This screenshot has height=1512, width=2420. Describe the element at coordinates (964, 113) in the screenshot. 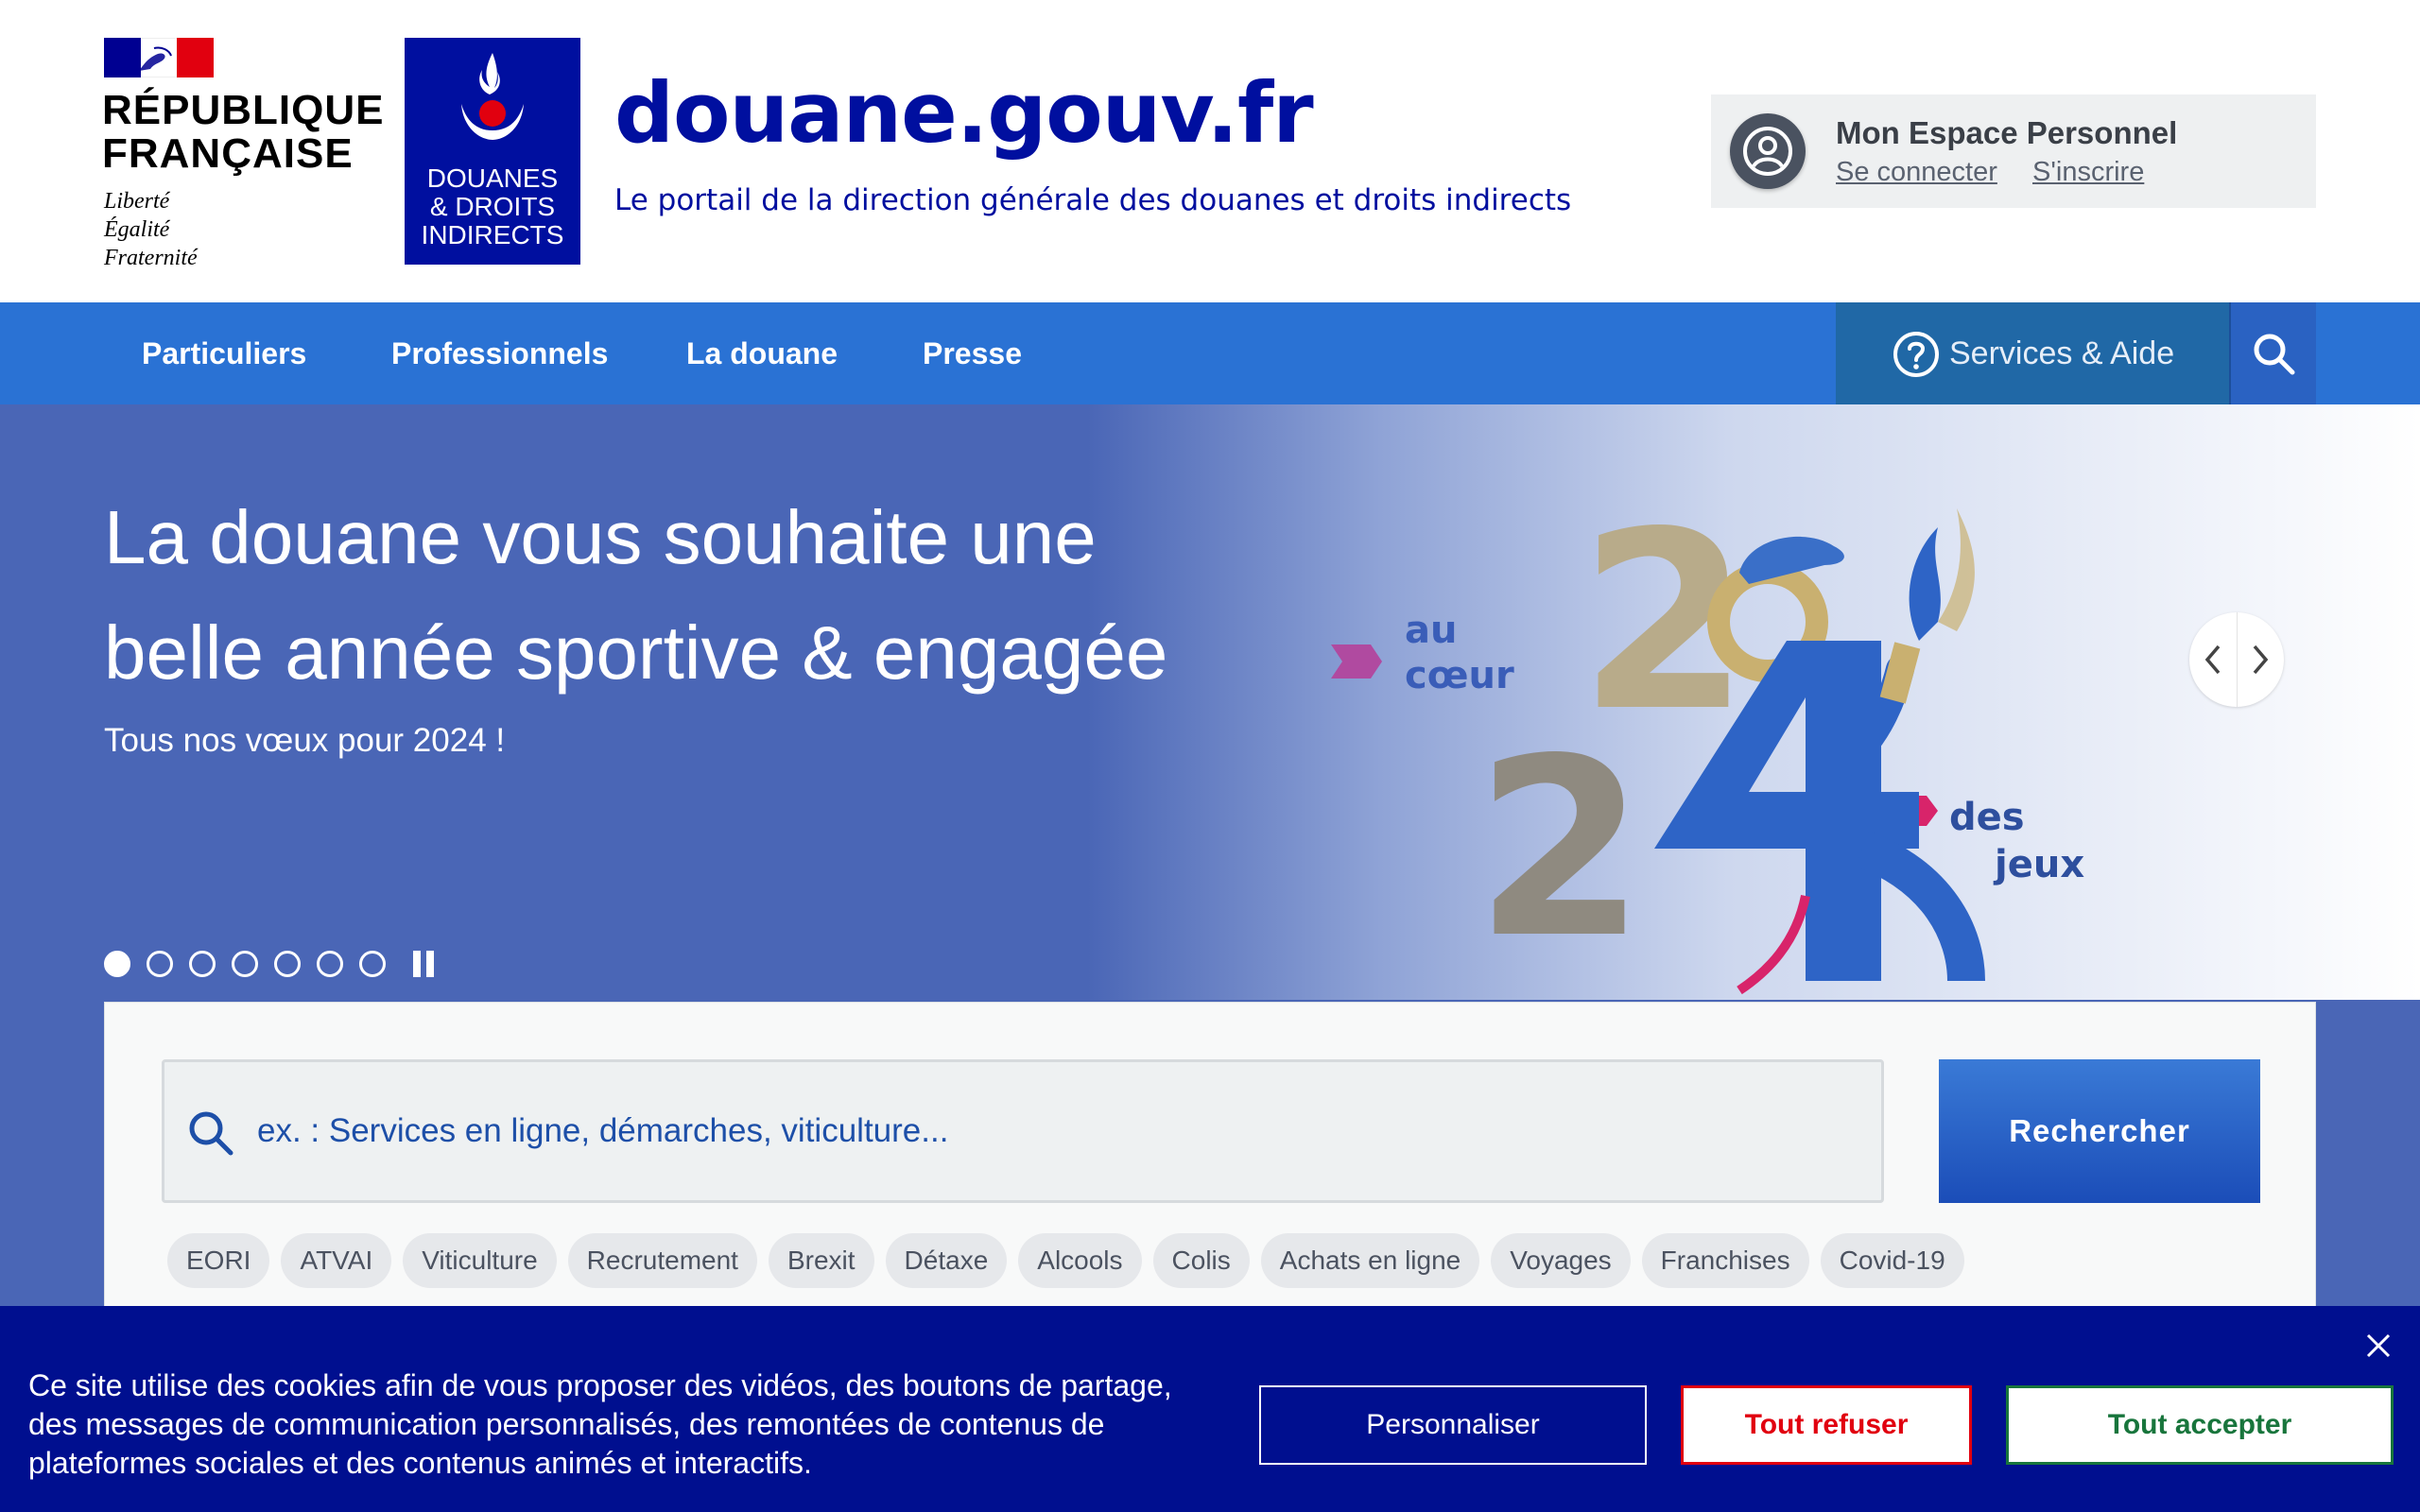

I see `site-title: douane.gouv.fr` at that location.